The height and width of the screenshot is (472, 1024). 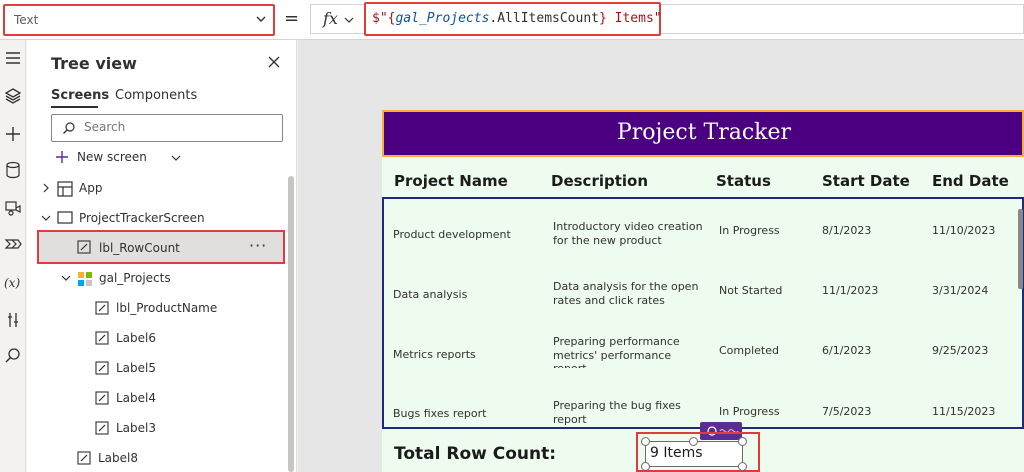 I want to click on fx-button: fx, so click(x=337, y=19).